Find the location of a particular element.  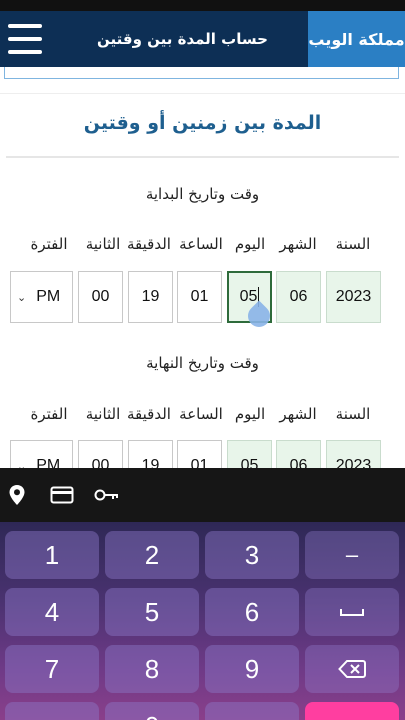

key-blank-left is located at coordinates (52, 711).